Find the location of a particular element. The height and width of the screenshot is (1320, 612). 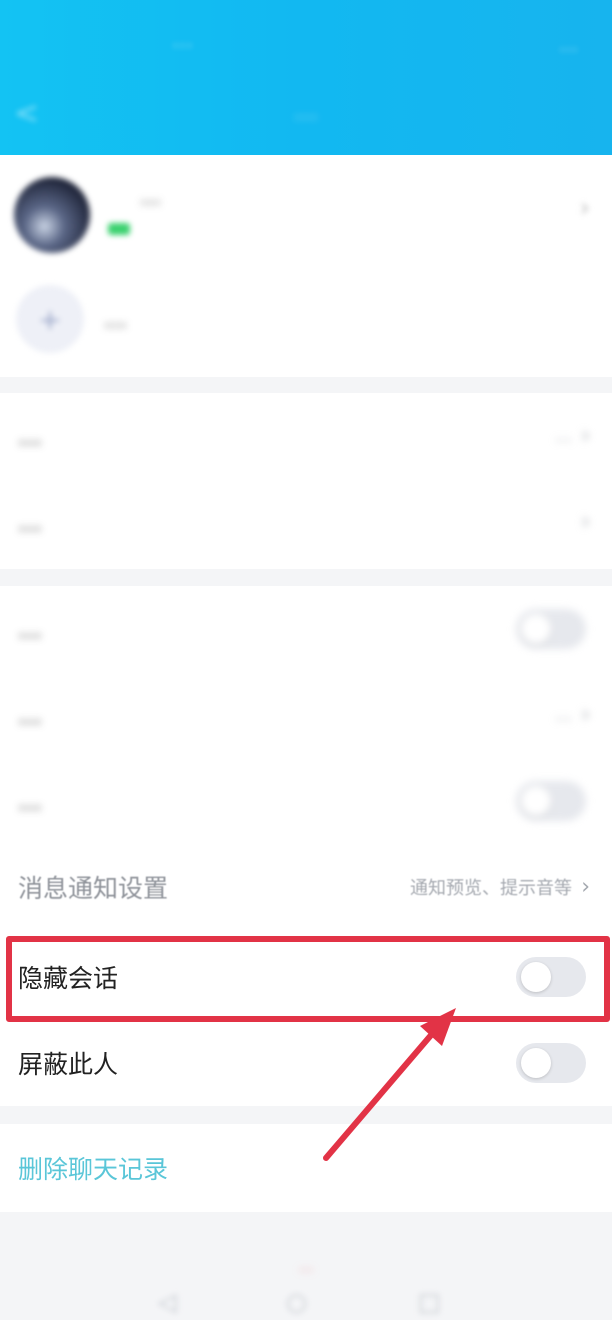

delete-section: 删除聊天记录 is located at coordinates (306, 1168).